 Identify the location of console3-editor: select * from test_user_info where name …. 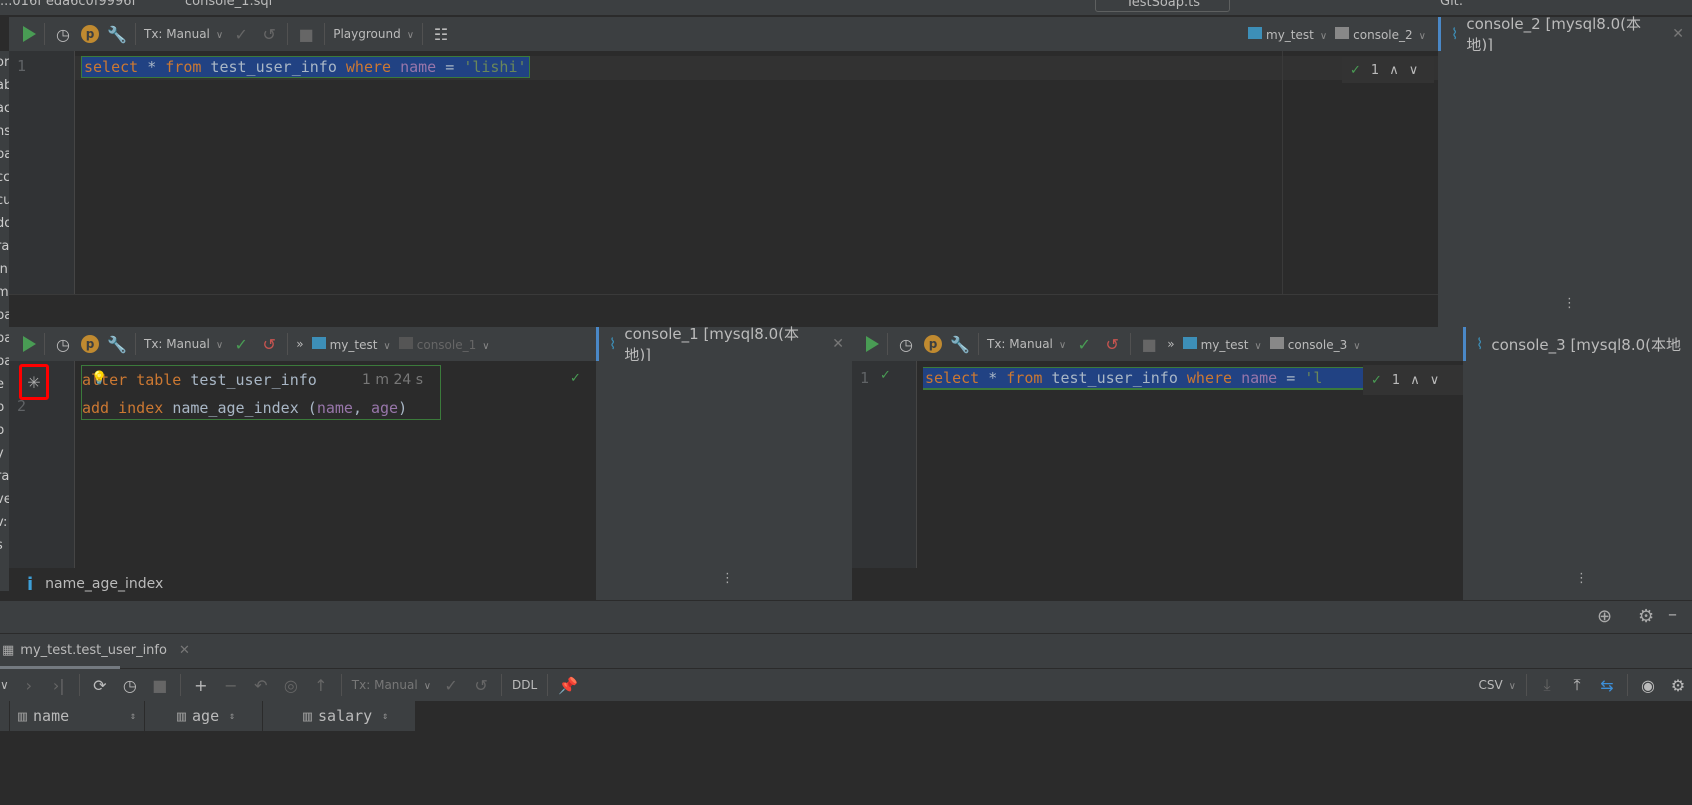
(1190, 464).